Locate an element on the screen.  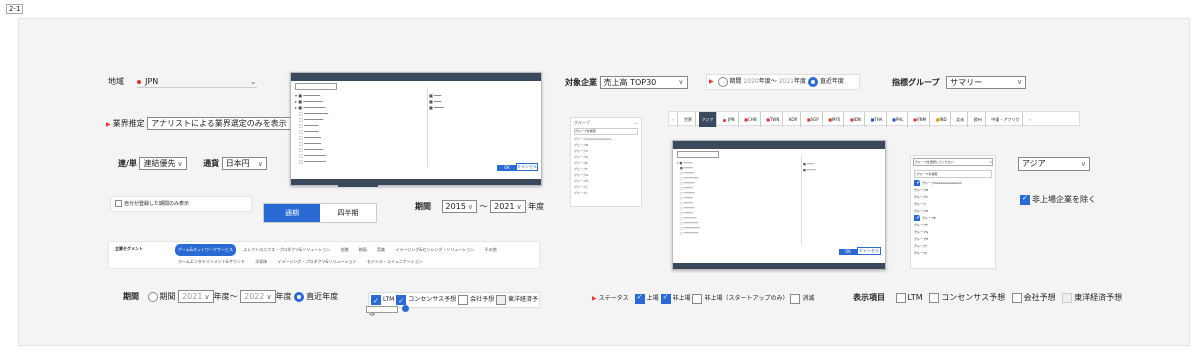
group-dropdown-search: ⌕グループを検索 is located at coordinates (953, 174).